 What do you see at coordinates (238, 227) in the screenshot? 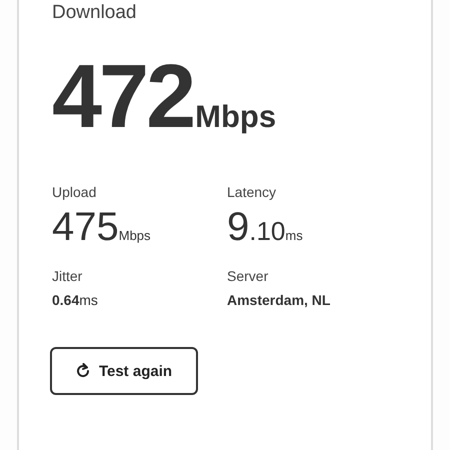
I see `stat-value: 9` at bounding box center [238, 227].